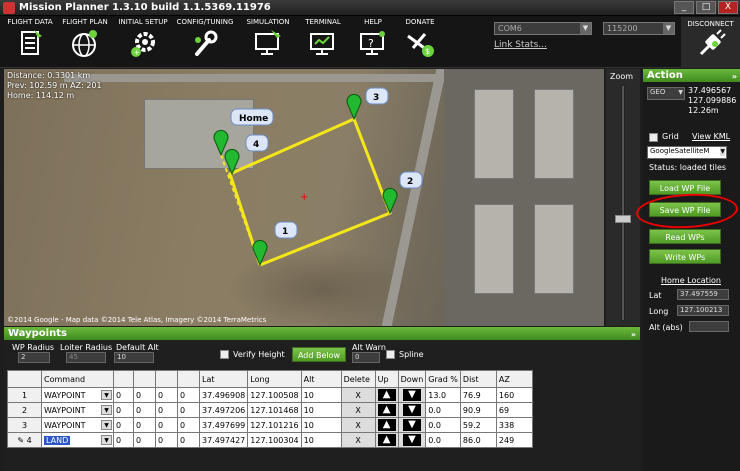 The width and height of the screenshot is (740, 471). Describe the element at coordinates (223, 440) in the screenshot. I see `lat-cell: 37.497427` at that location.